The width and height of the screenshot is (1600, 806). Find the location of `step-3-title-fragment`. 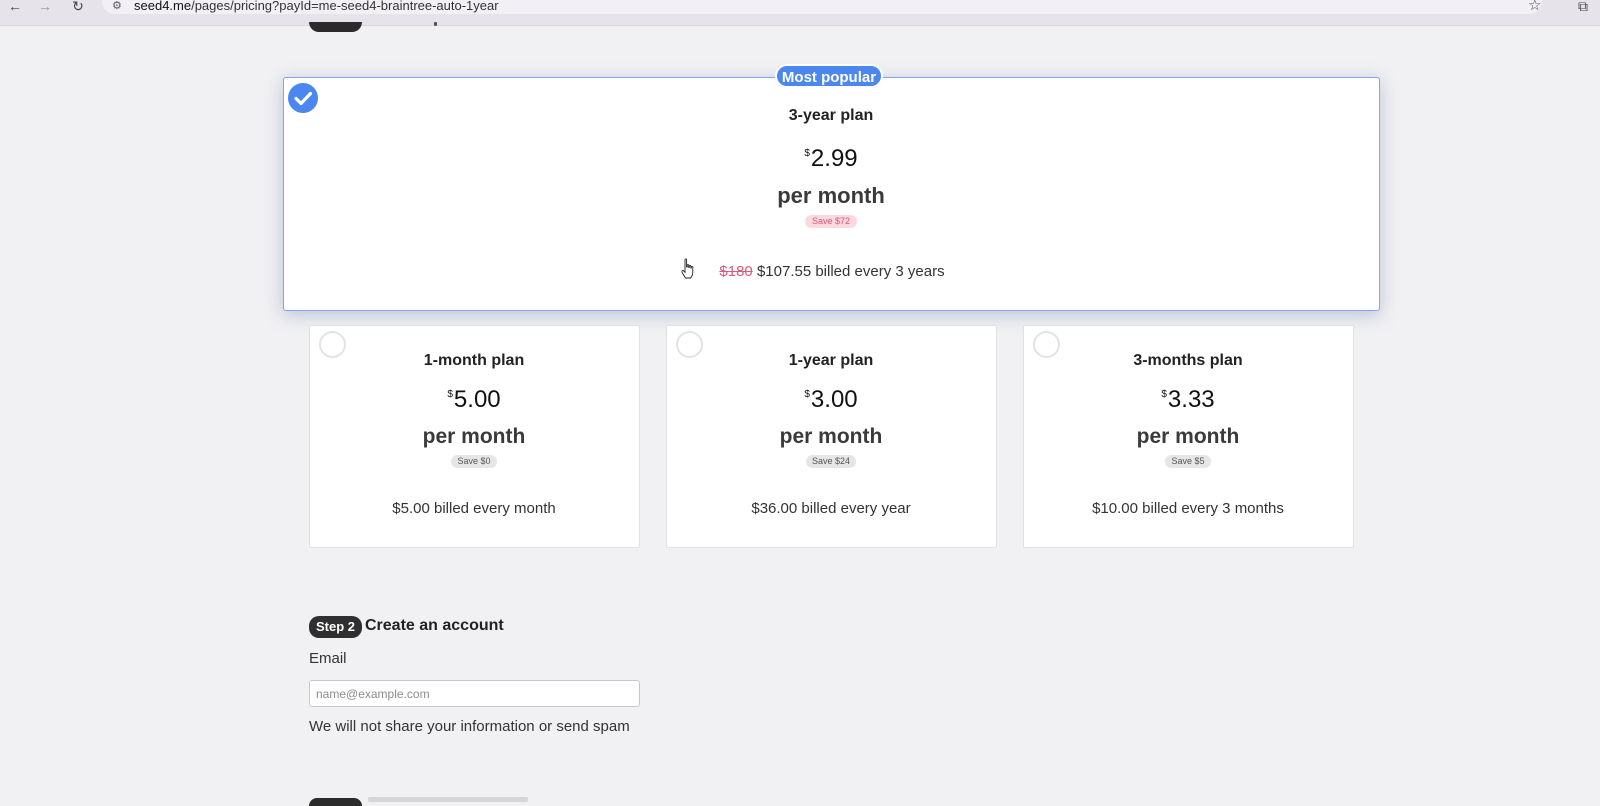

step-3-title-fragment is located at coordinates (448, 799).